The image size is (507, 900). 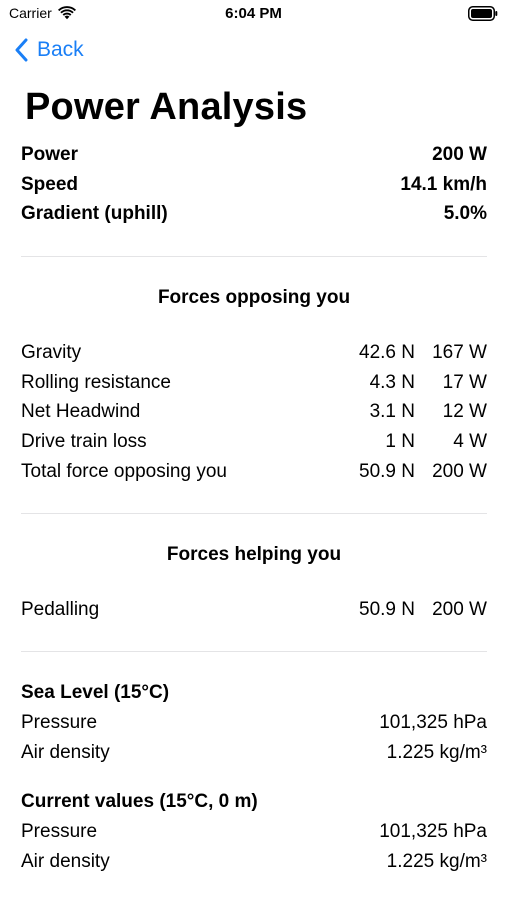 I want to click on force-row-pedalling: Pedalling 50.9 N 200 W, so click(x=254, y=610).